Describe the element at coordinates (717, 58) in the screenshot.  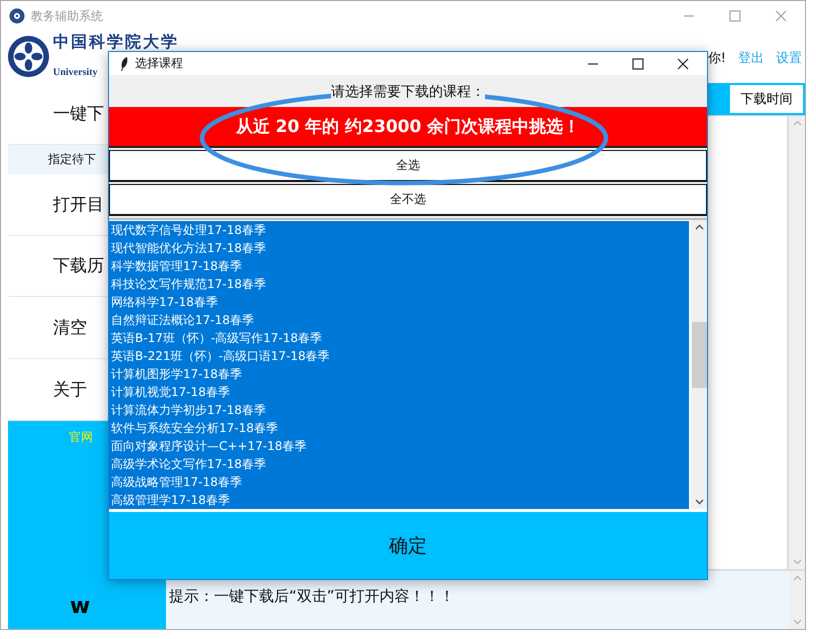
I see `greeting-text: 你!` at that location.